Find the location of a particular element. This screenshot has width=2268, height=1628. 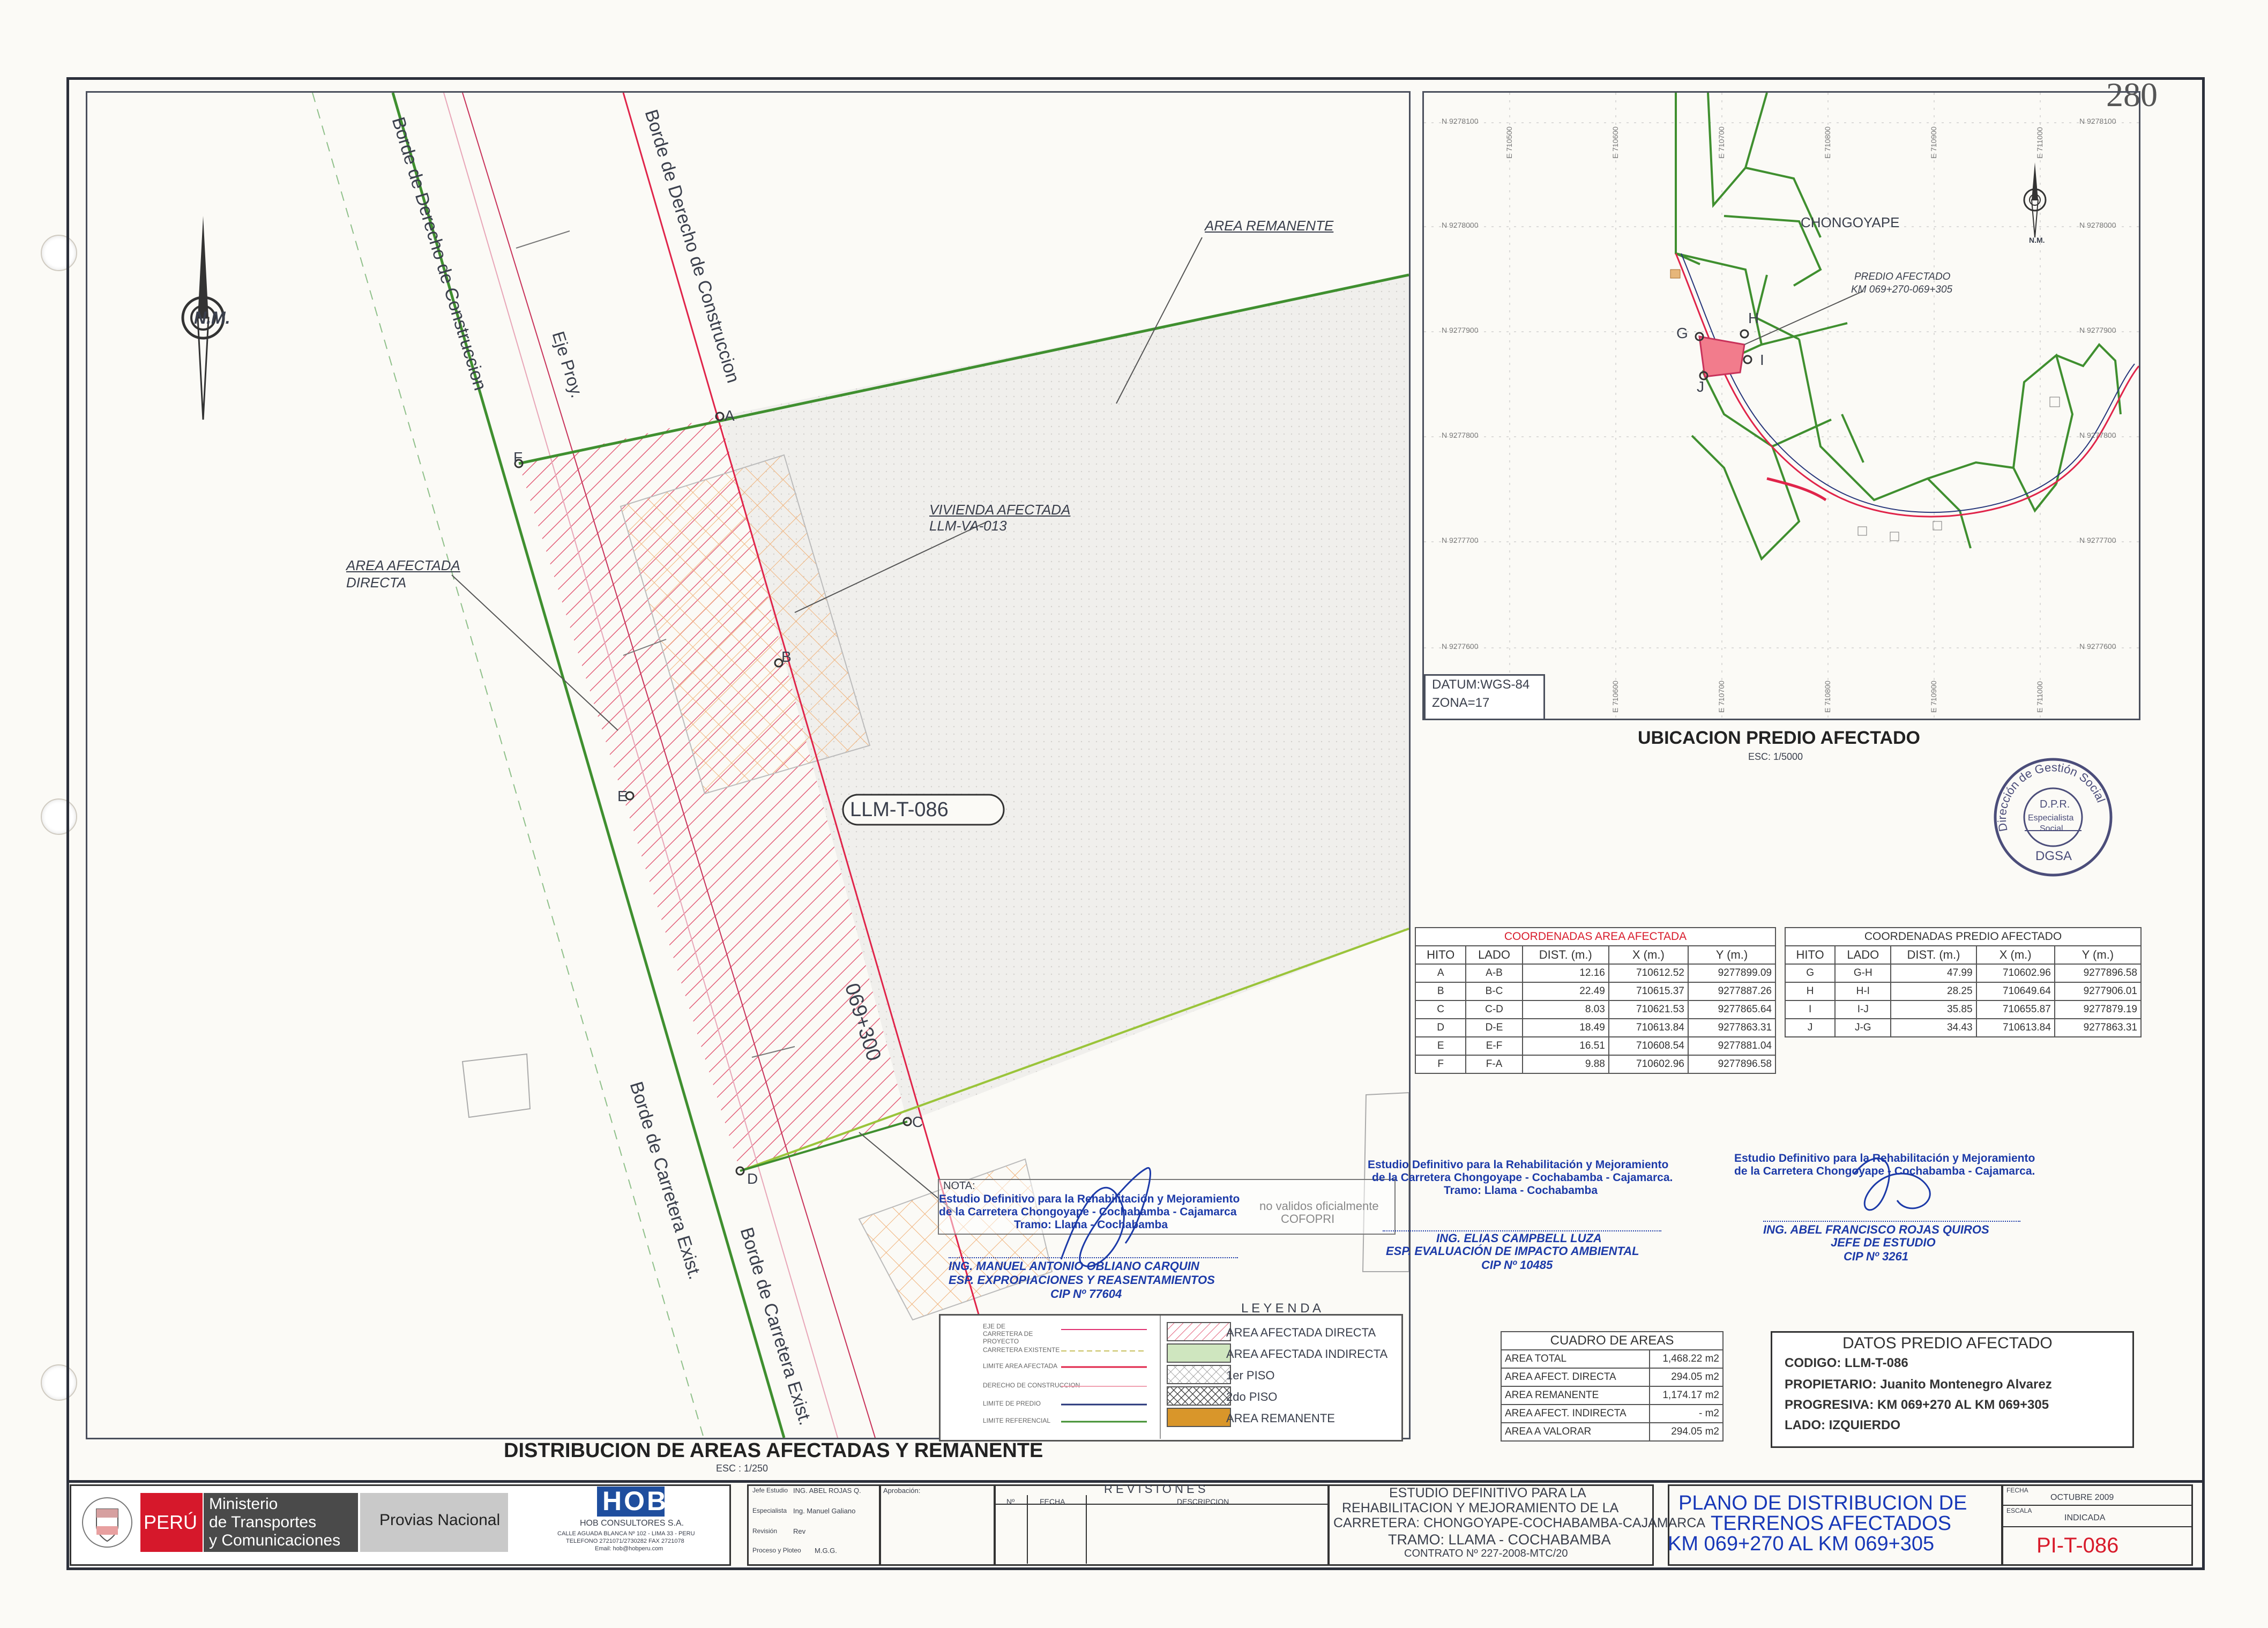

coords-area-header: HITO LADO DIST. (m.) X (m.) Y (m.) is located at coordinates (1595, 955).